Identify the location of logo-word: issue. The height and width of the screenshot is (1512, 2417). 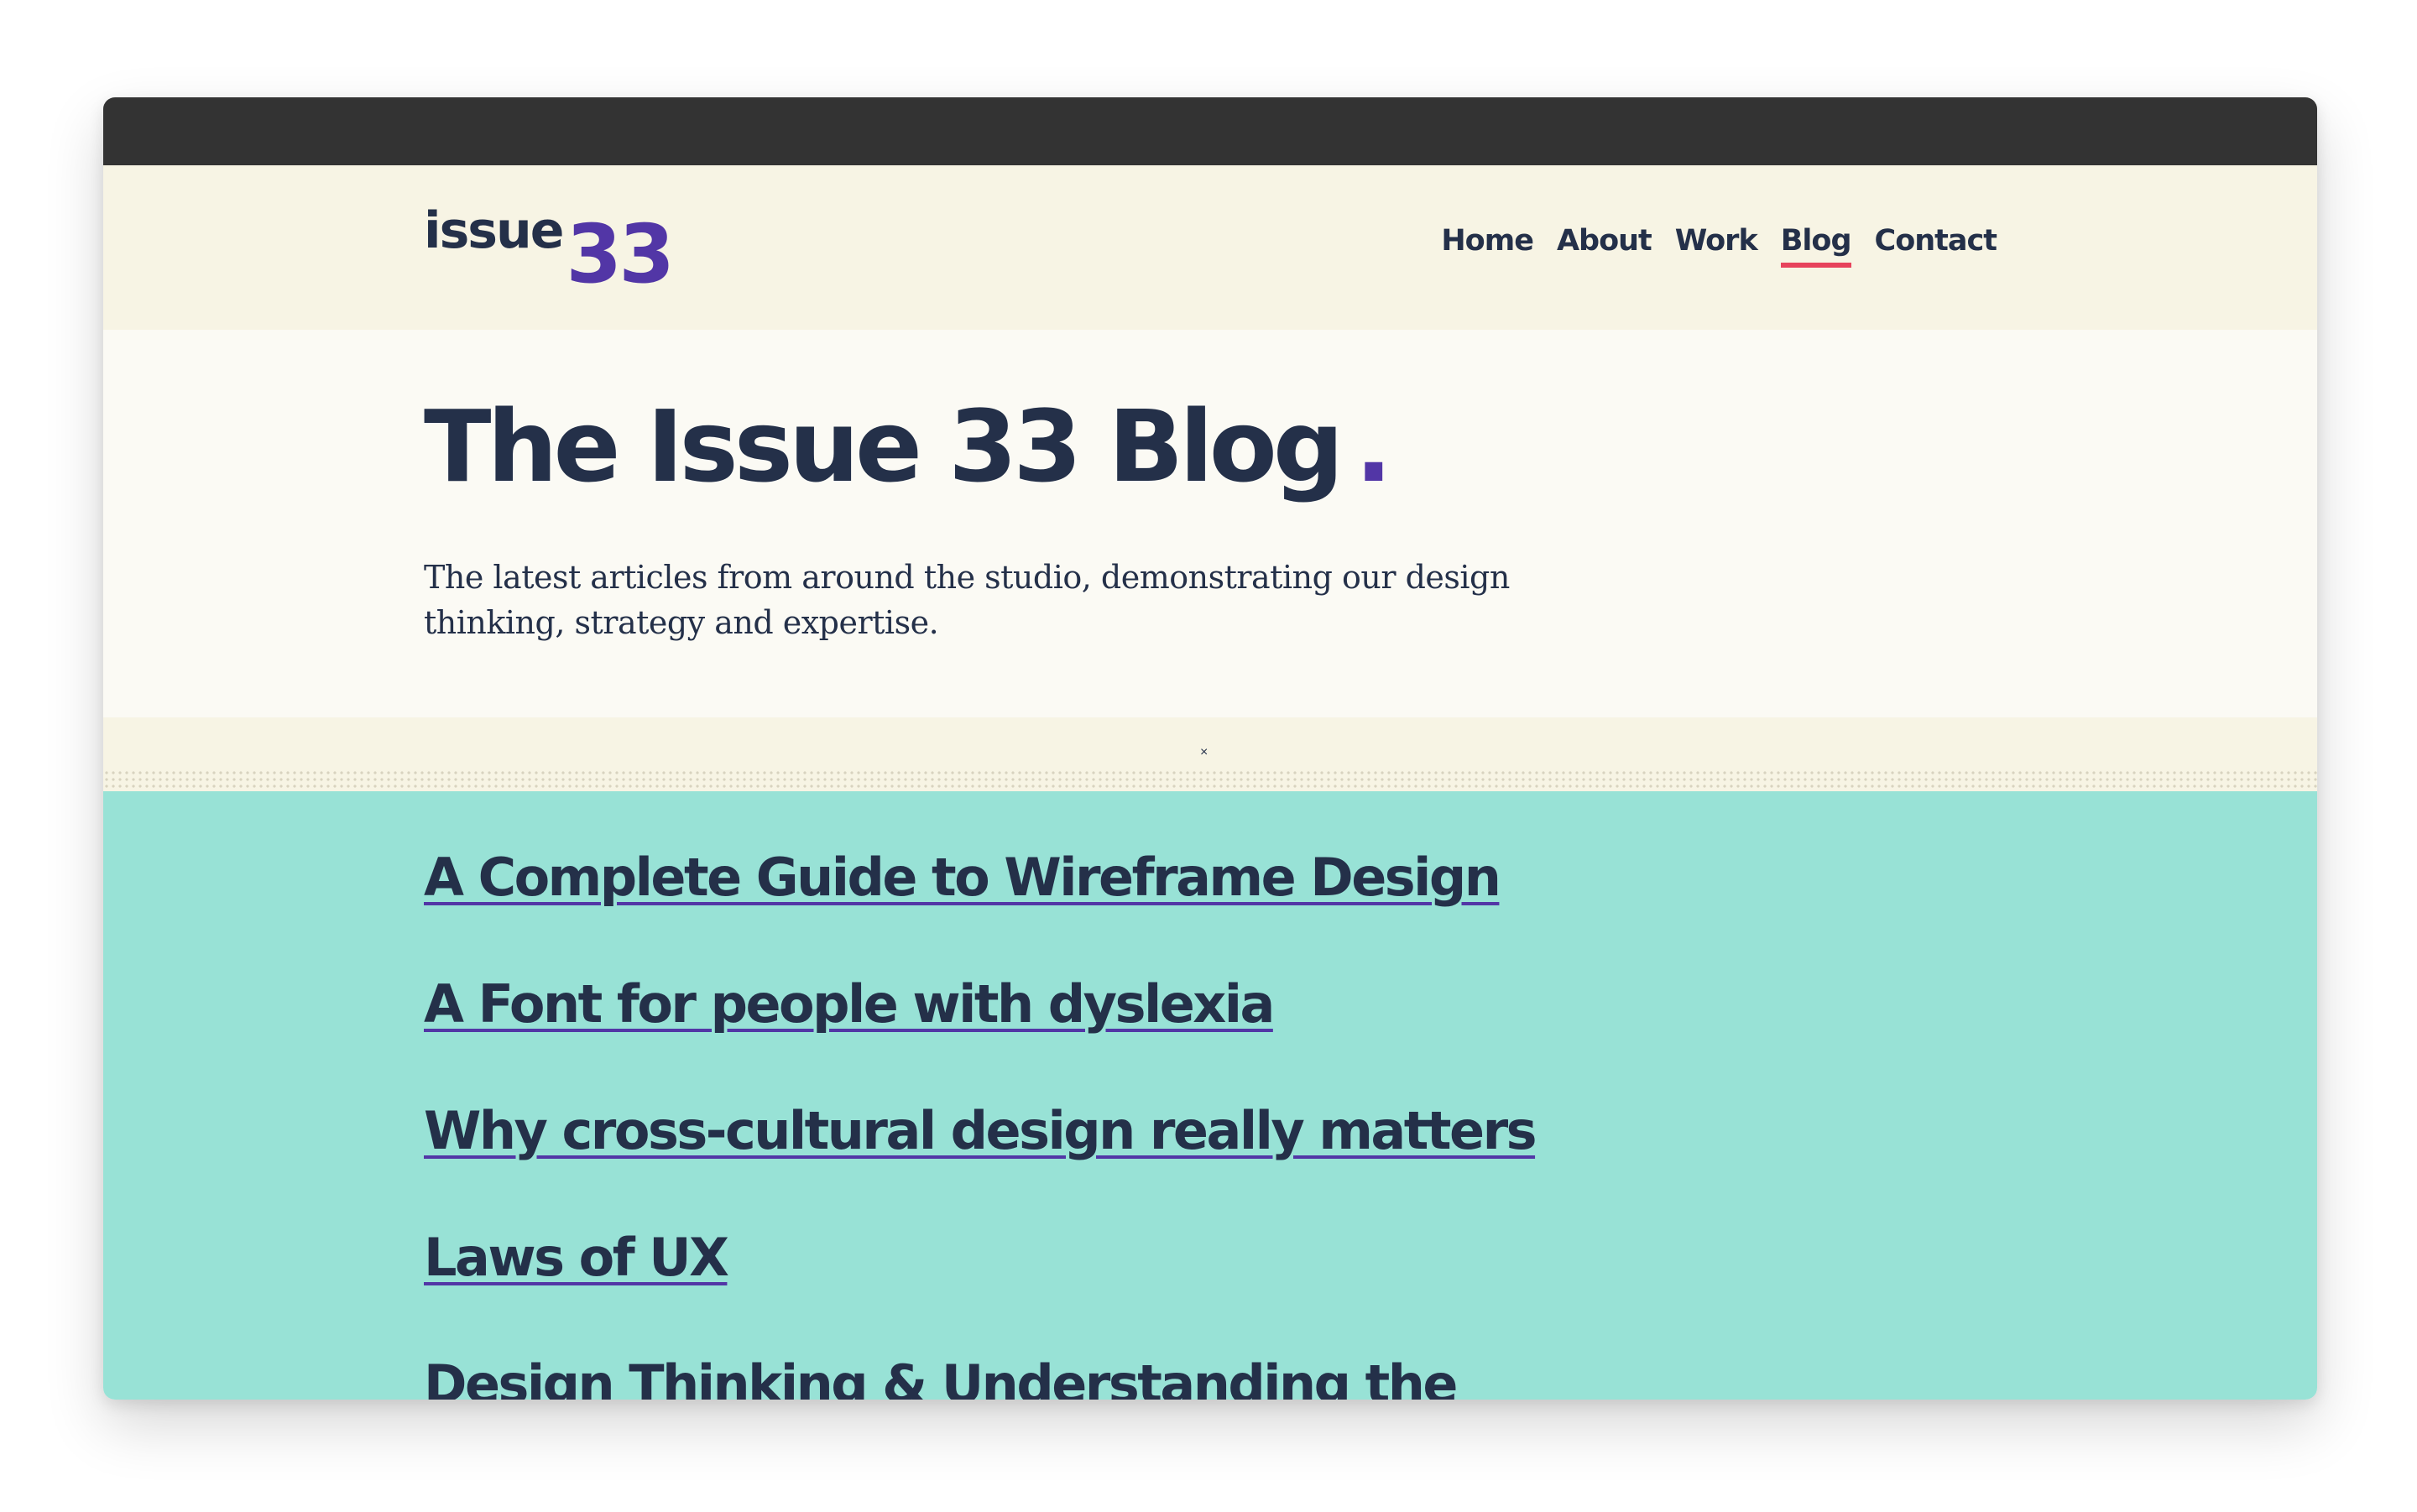
(494, 231).